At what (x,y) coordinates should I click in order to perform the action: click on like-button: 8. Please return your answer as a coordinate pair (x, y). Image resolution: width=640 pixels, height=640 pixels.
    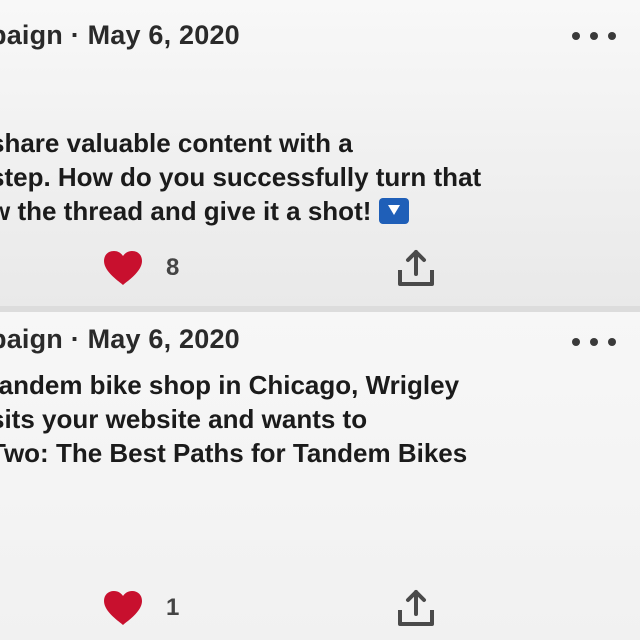
    Looking at the image, I should click on (139, 268).